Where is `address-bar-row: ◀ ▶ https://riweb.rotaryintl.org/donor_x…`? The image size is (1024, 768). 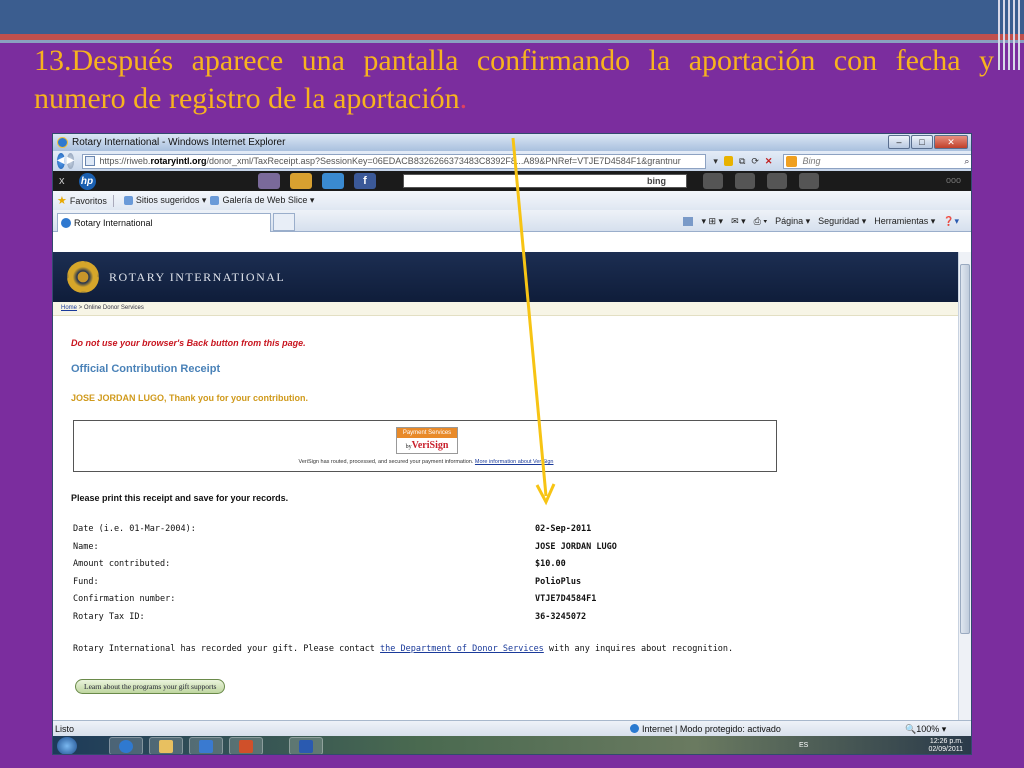
address-bar-row: ◀ ▶ https://riweb.rotaryintl.org/donor_x… is located at coordinates (512, 161).